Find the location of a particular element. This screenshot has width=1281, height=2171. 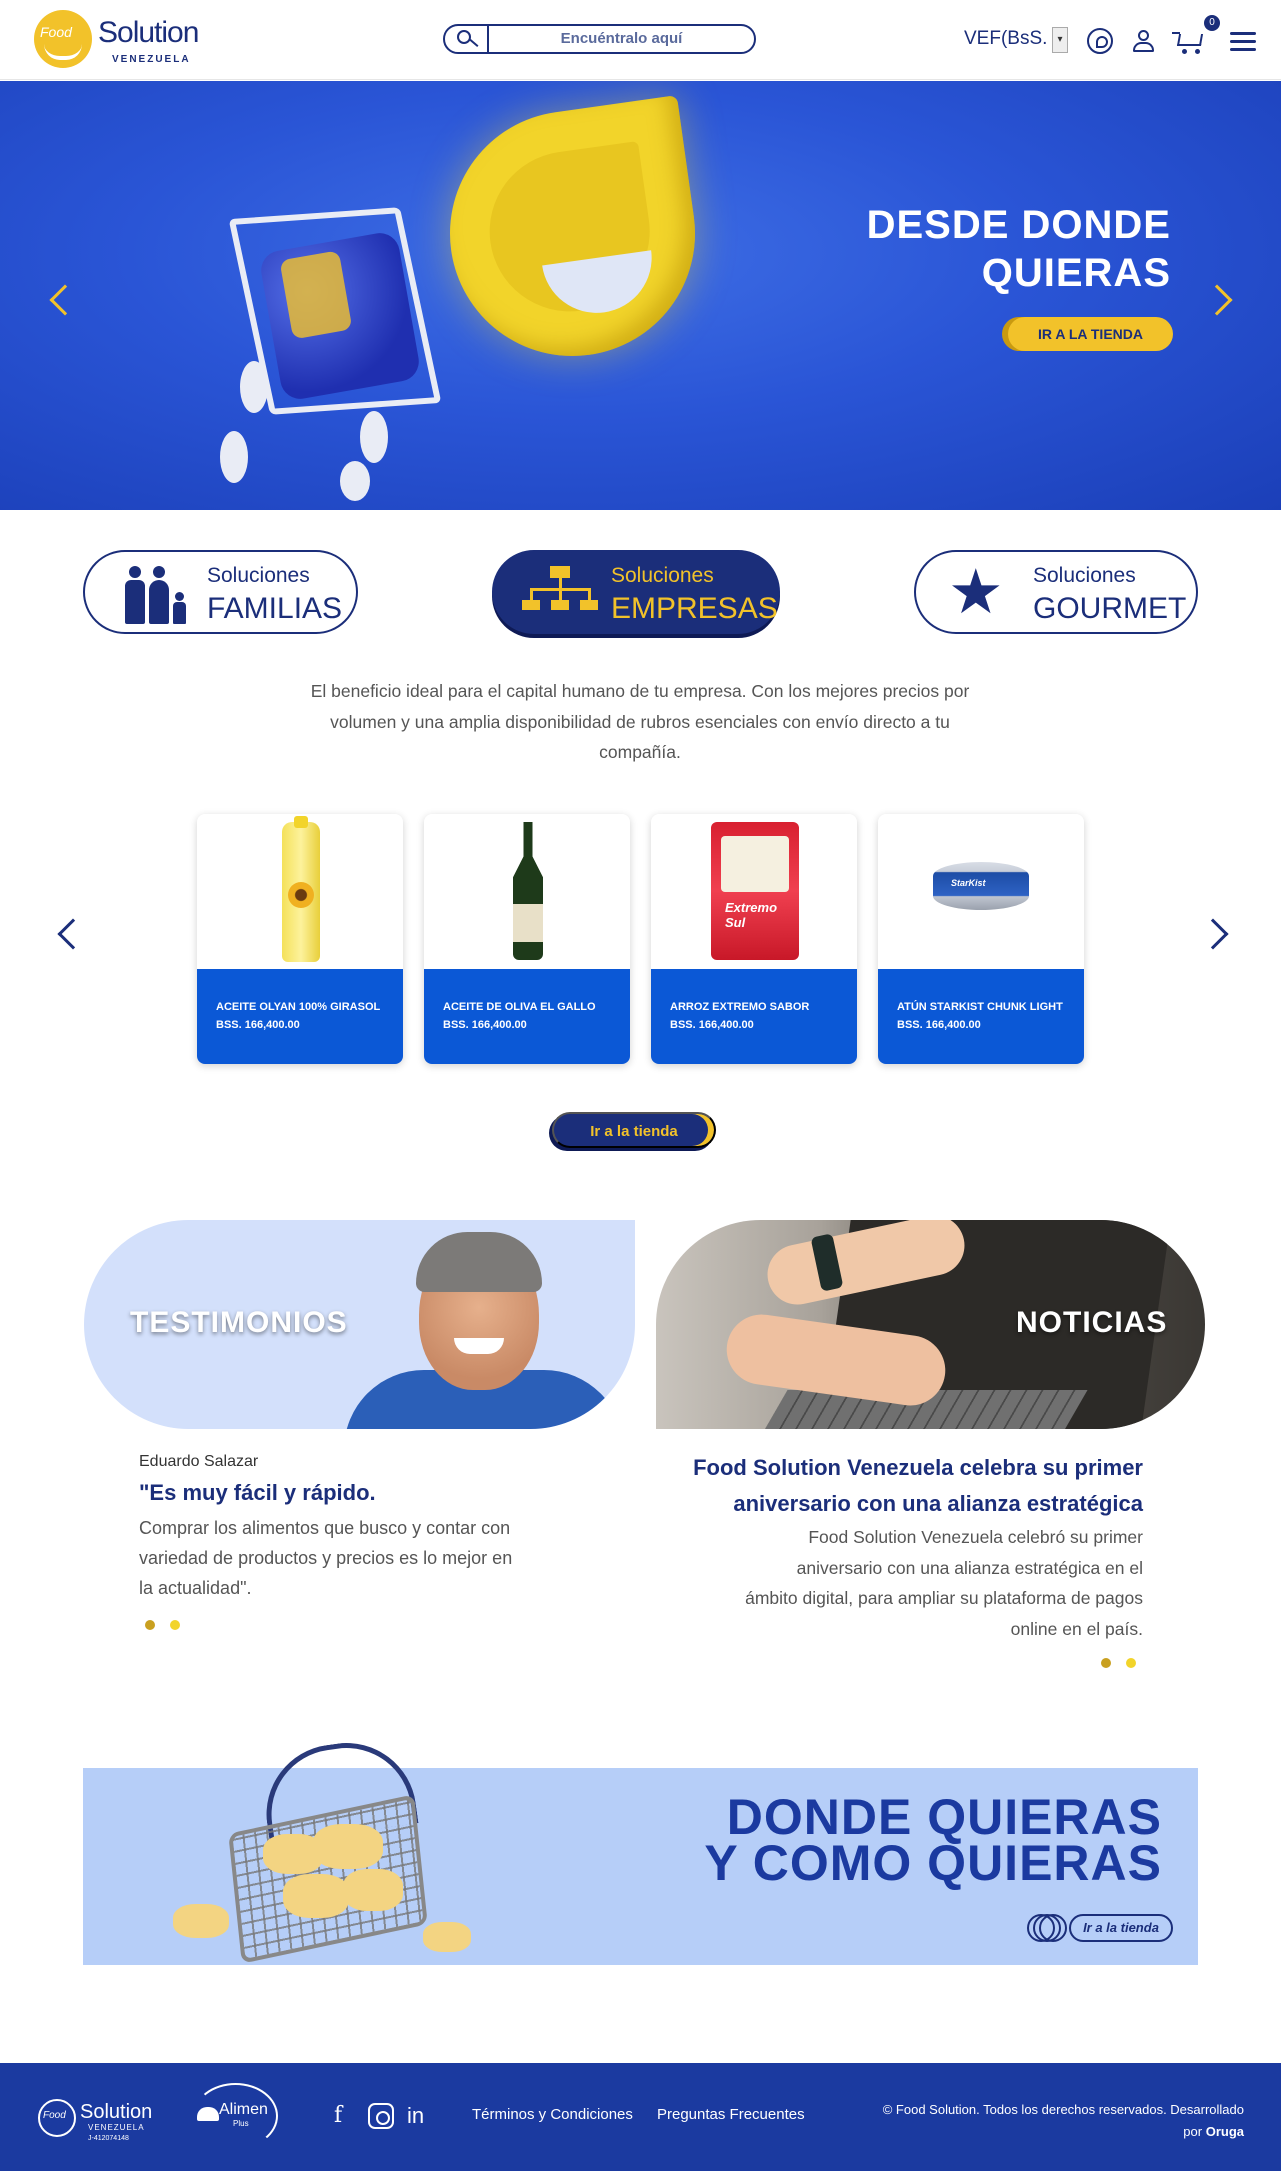

testimonials-panel: TESTIMONIOS is located at coordinates (359, 1324).